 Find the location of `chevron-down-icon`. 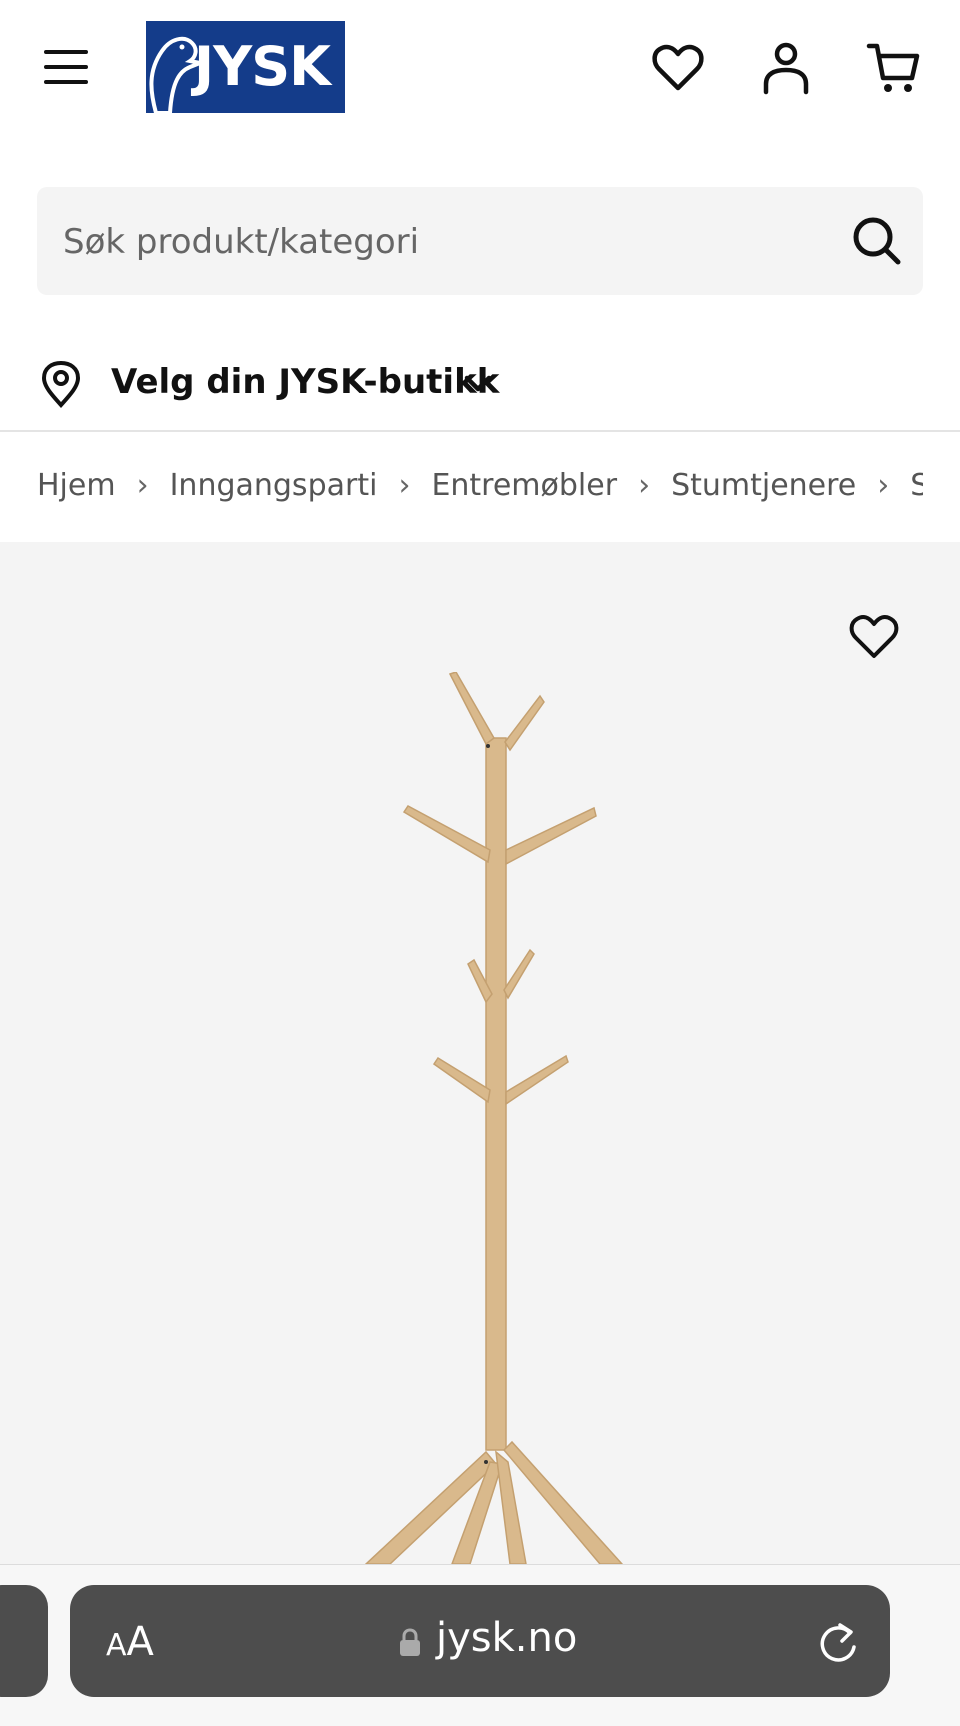

chevron-down-icon is located at coordinates (478, 383).